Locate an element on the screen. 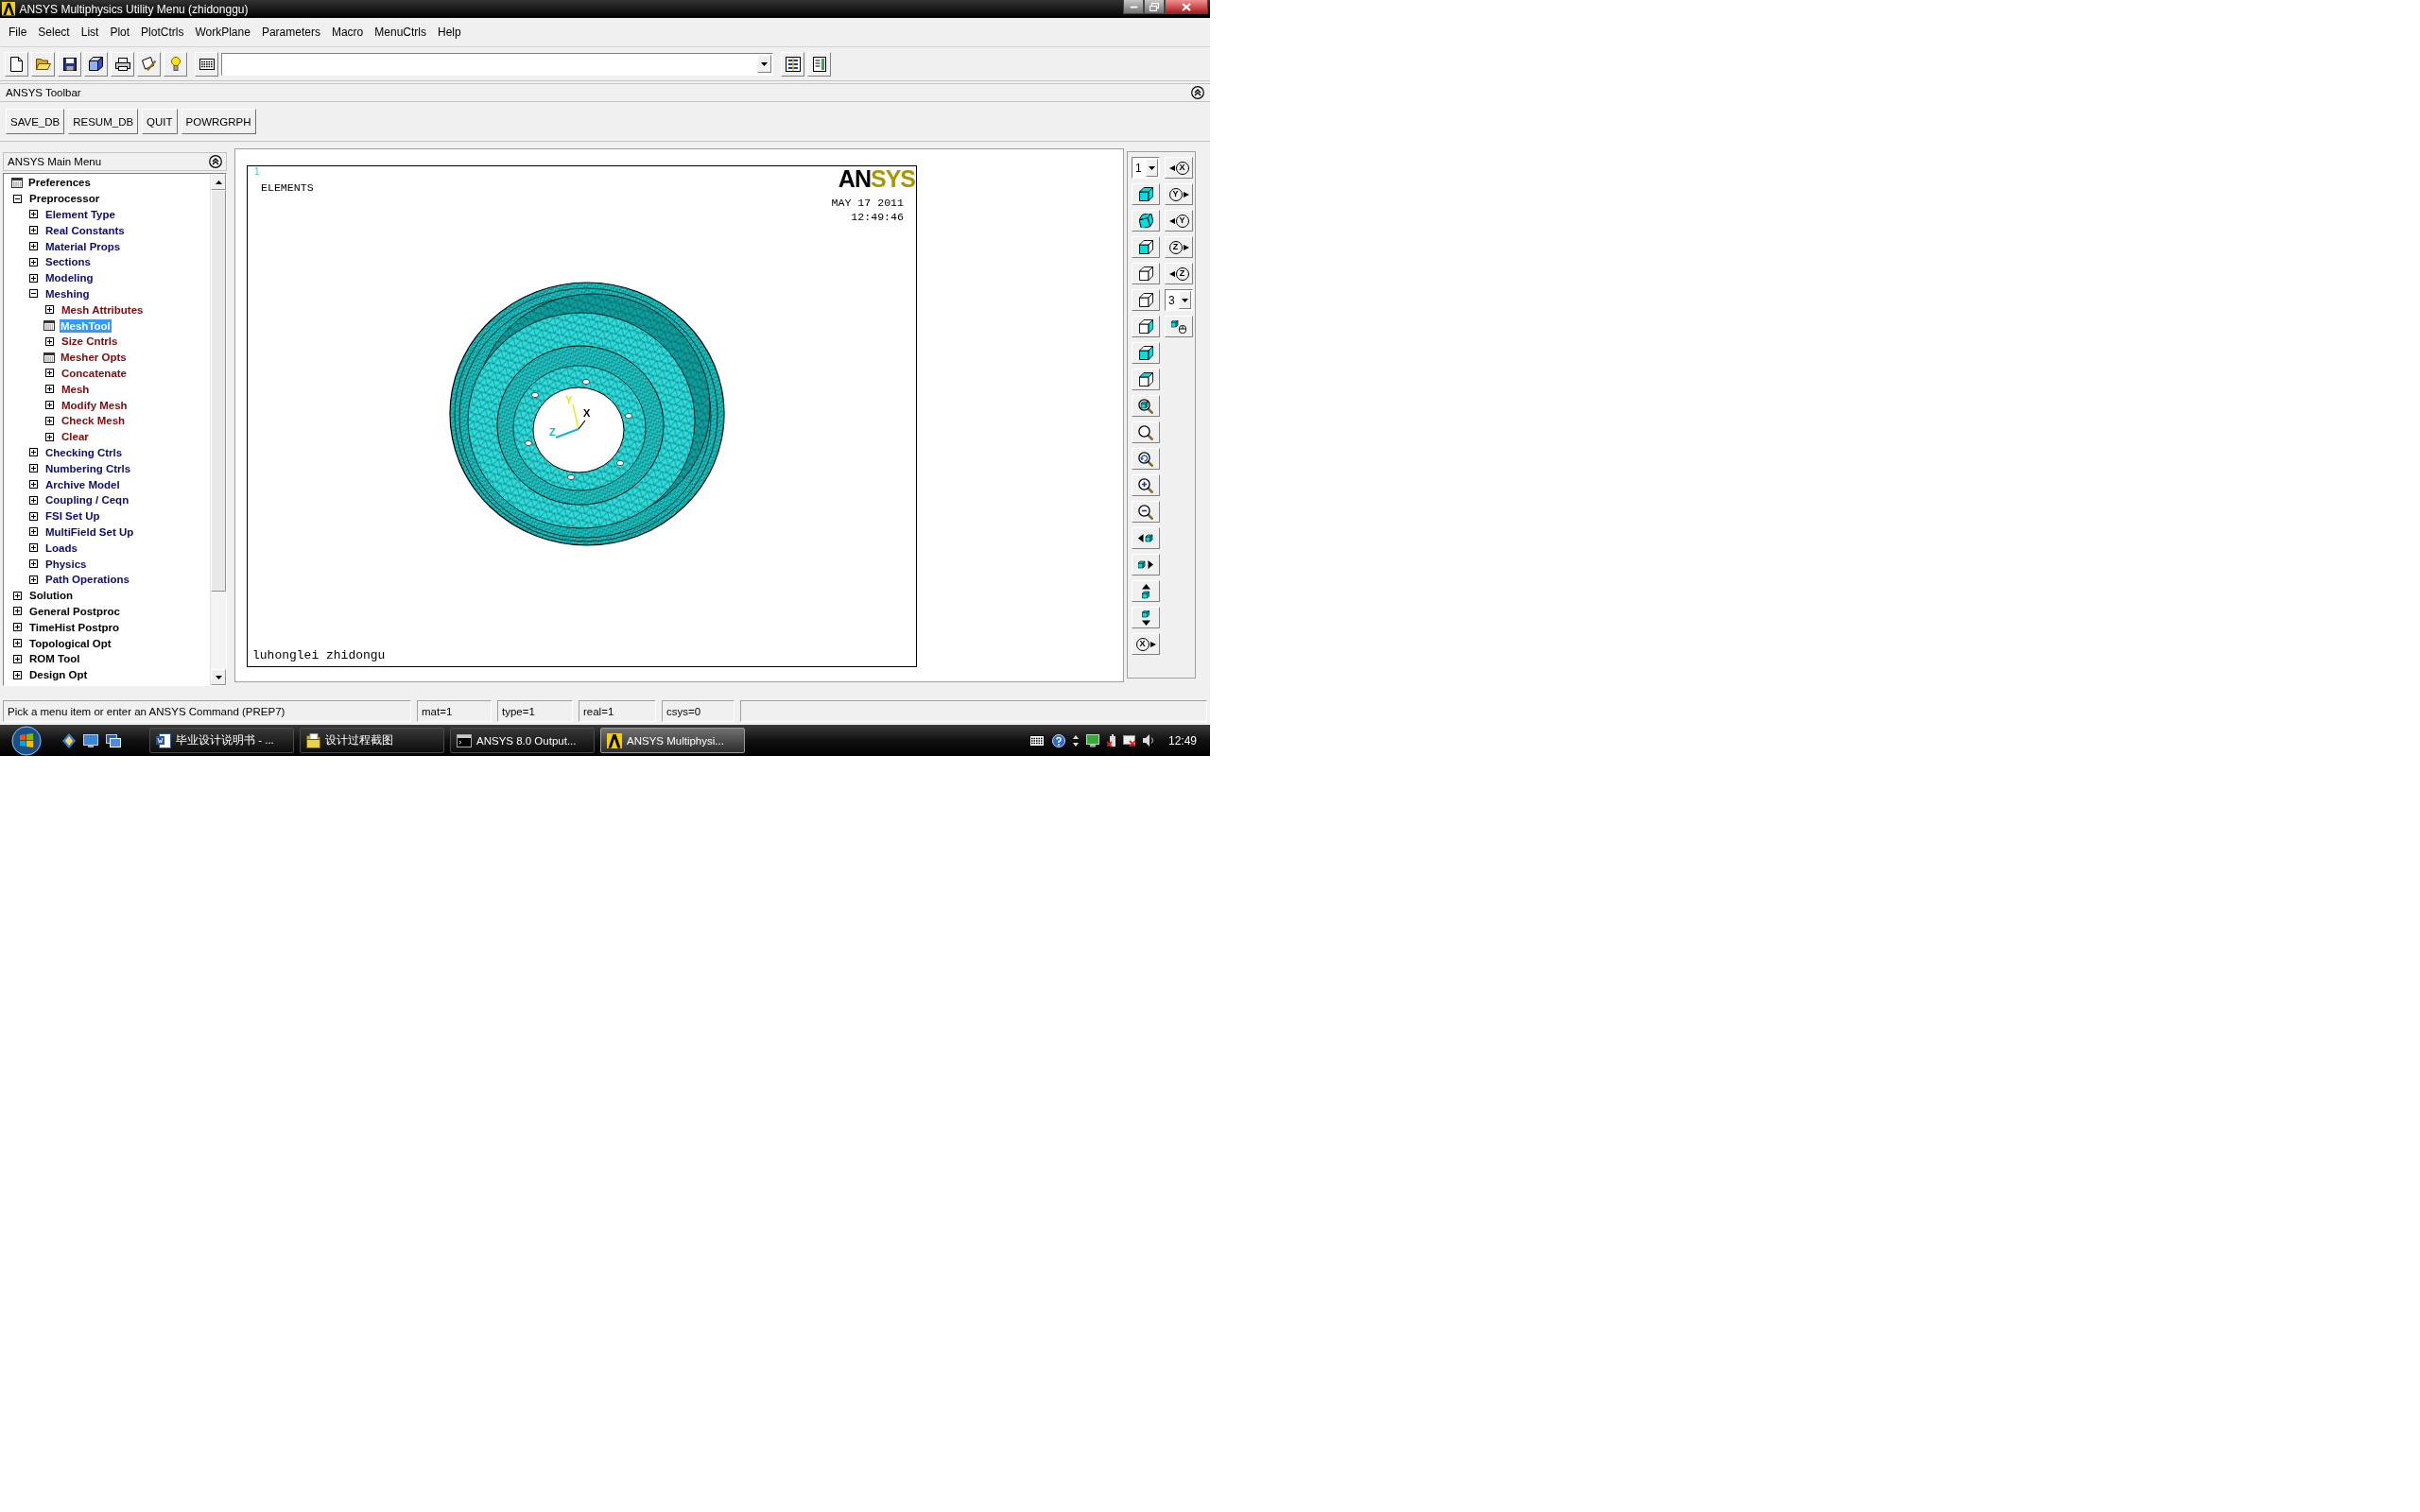 Image resolution: width=2420 pixels, height=1512 pixels. menu-item: Macro is located at coordinates (347, 32).